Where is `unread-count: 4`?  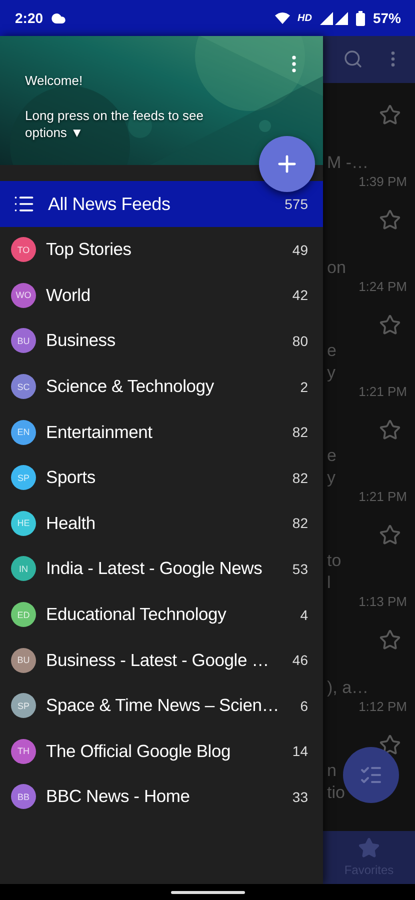
unread-count: 4 is located at coordinates (304, 614).